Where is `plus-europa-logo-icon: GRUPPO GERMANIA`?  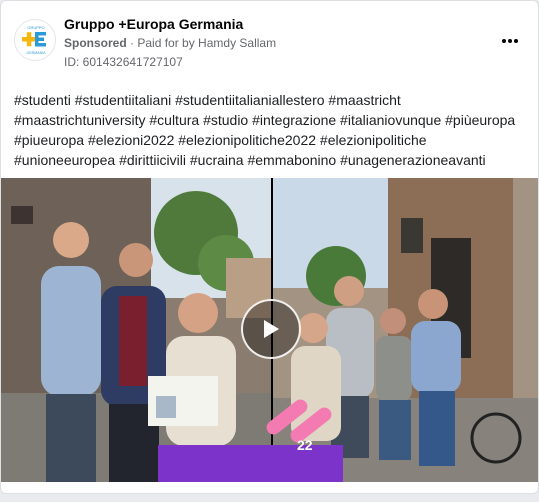 plus-europa-logo-icon: GRUPPO GERMANIA is located at coordinates (34, 40).